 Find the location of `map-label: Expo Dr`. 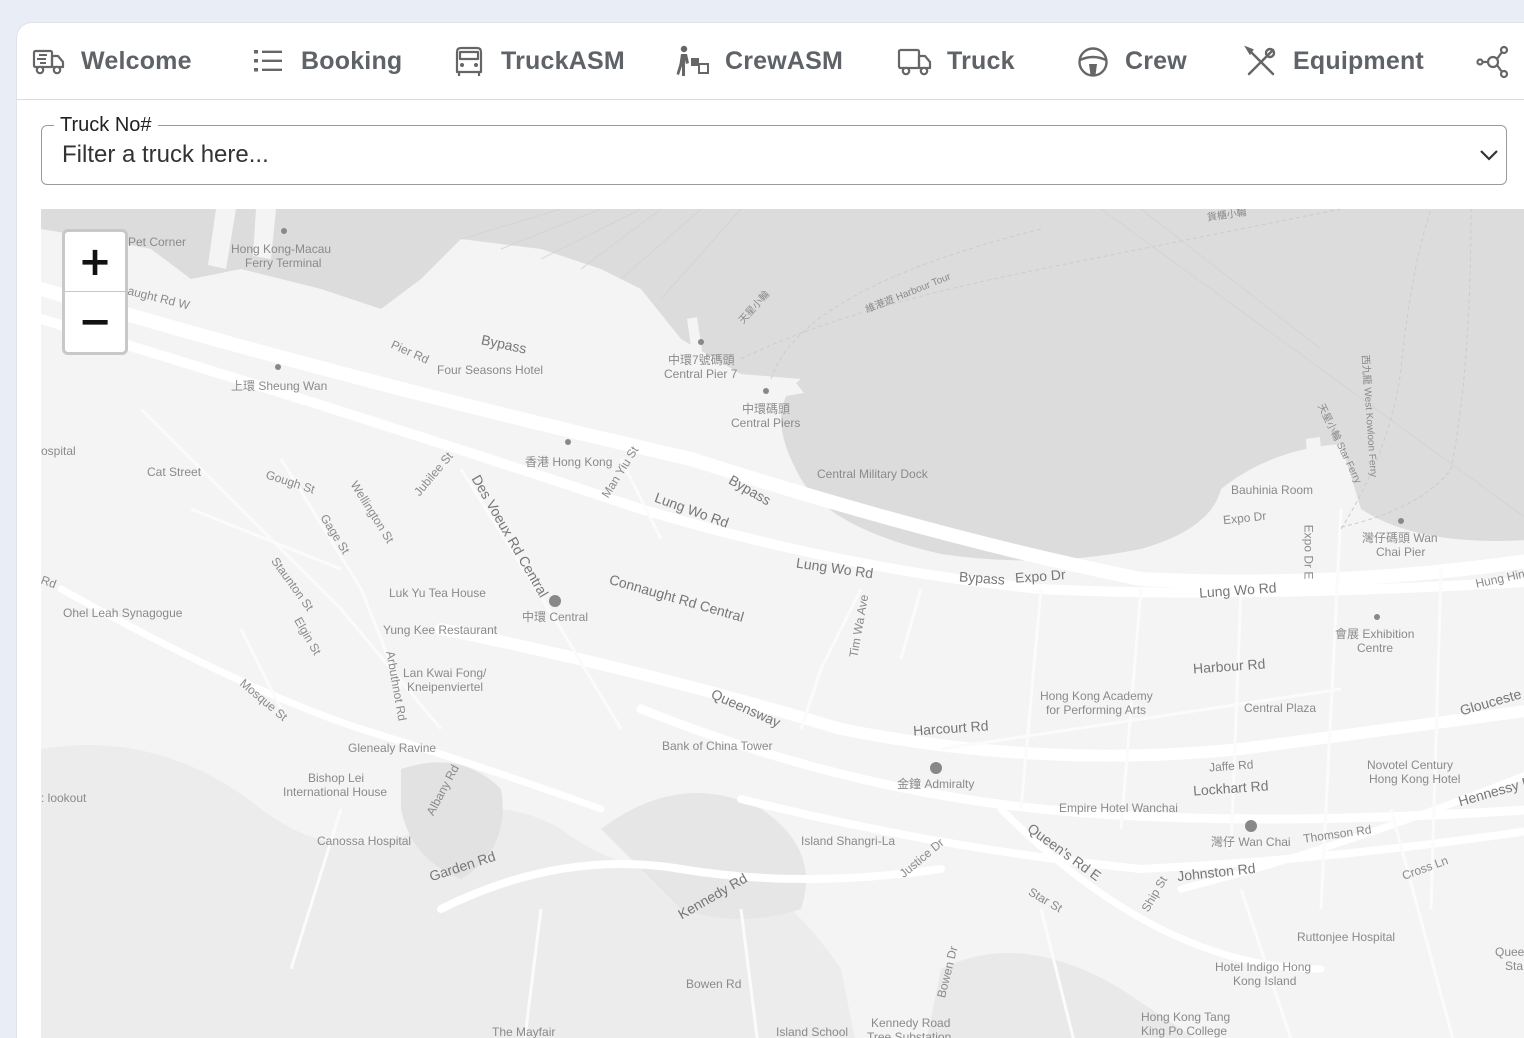

map-label: Expo Dr is located at coordinates (1040, 576).